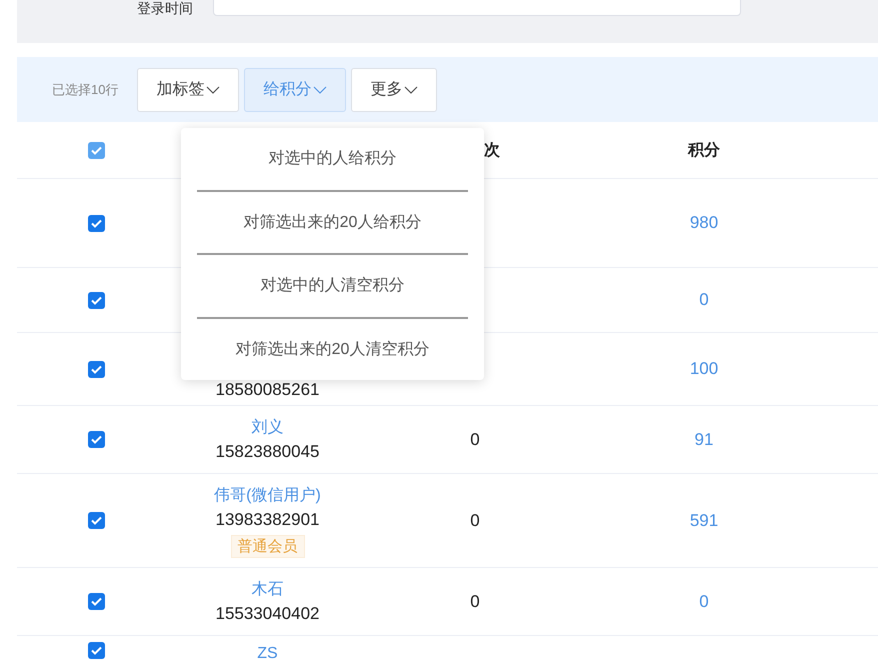  What do you see at coordinates (704, 150) in the screenshot?
I see `column-header: 积分` at bounding box center [704, 150].